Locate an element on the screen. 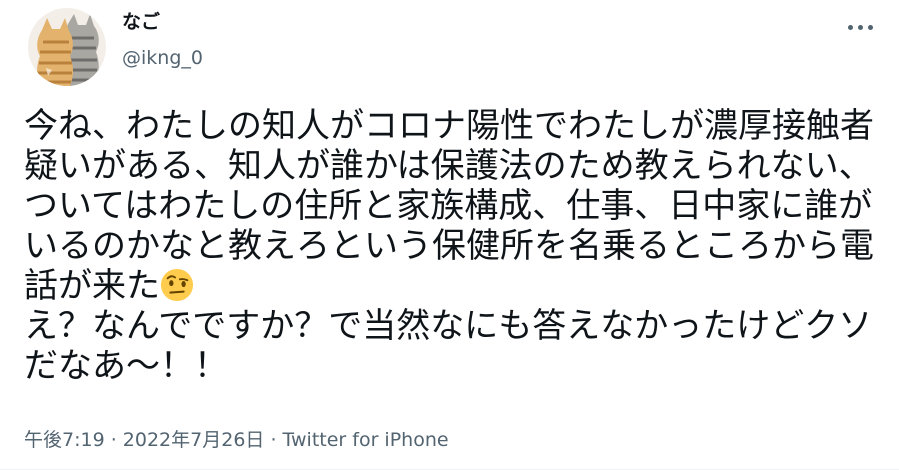 This screenshot has height=470, width=899. tweet-time: 午後7:19 is located at coordinates (64, 440).